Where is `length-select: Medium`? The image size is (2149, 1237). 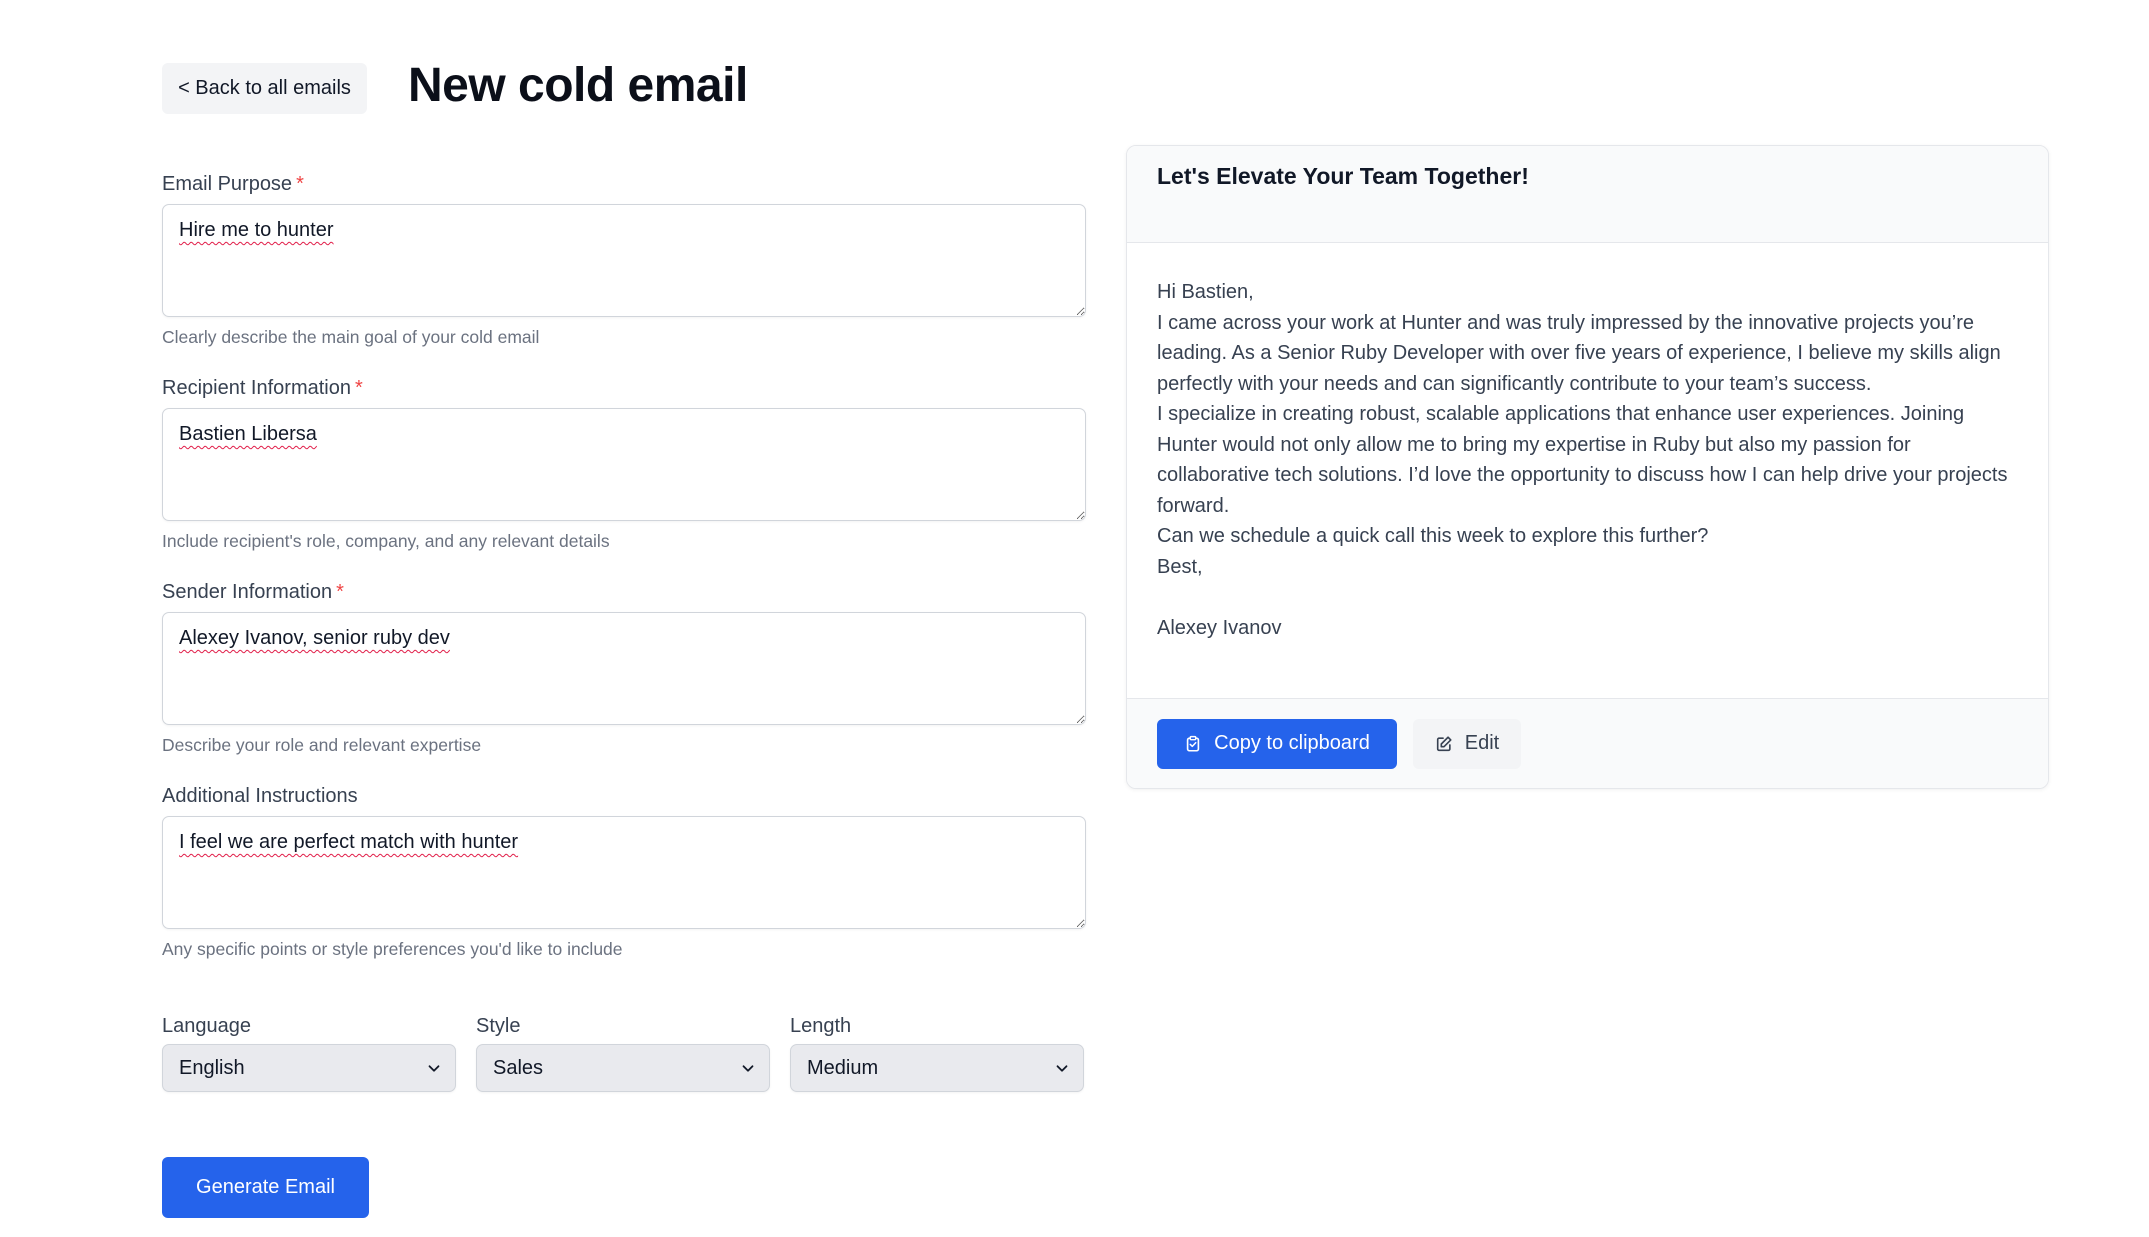 length-select: Medium is located at coordinates (937, 1068).